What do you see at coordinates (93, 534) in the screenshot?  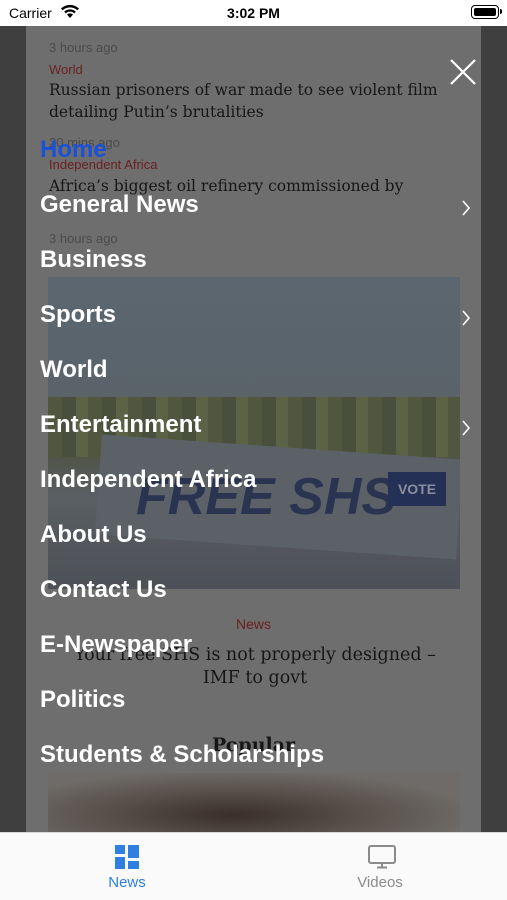 I see `menu-item-label: About Us` at bounding box center [93, 534].